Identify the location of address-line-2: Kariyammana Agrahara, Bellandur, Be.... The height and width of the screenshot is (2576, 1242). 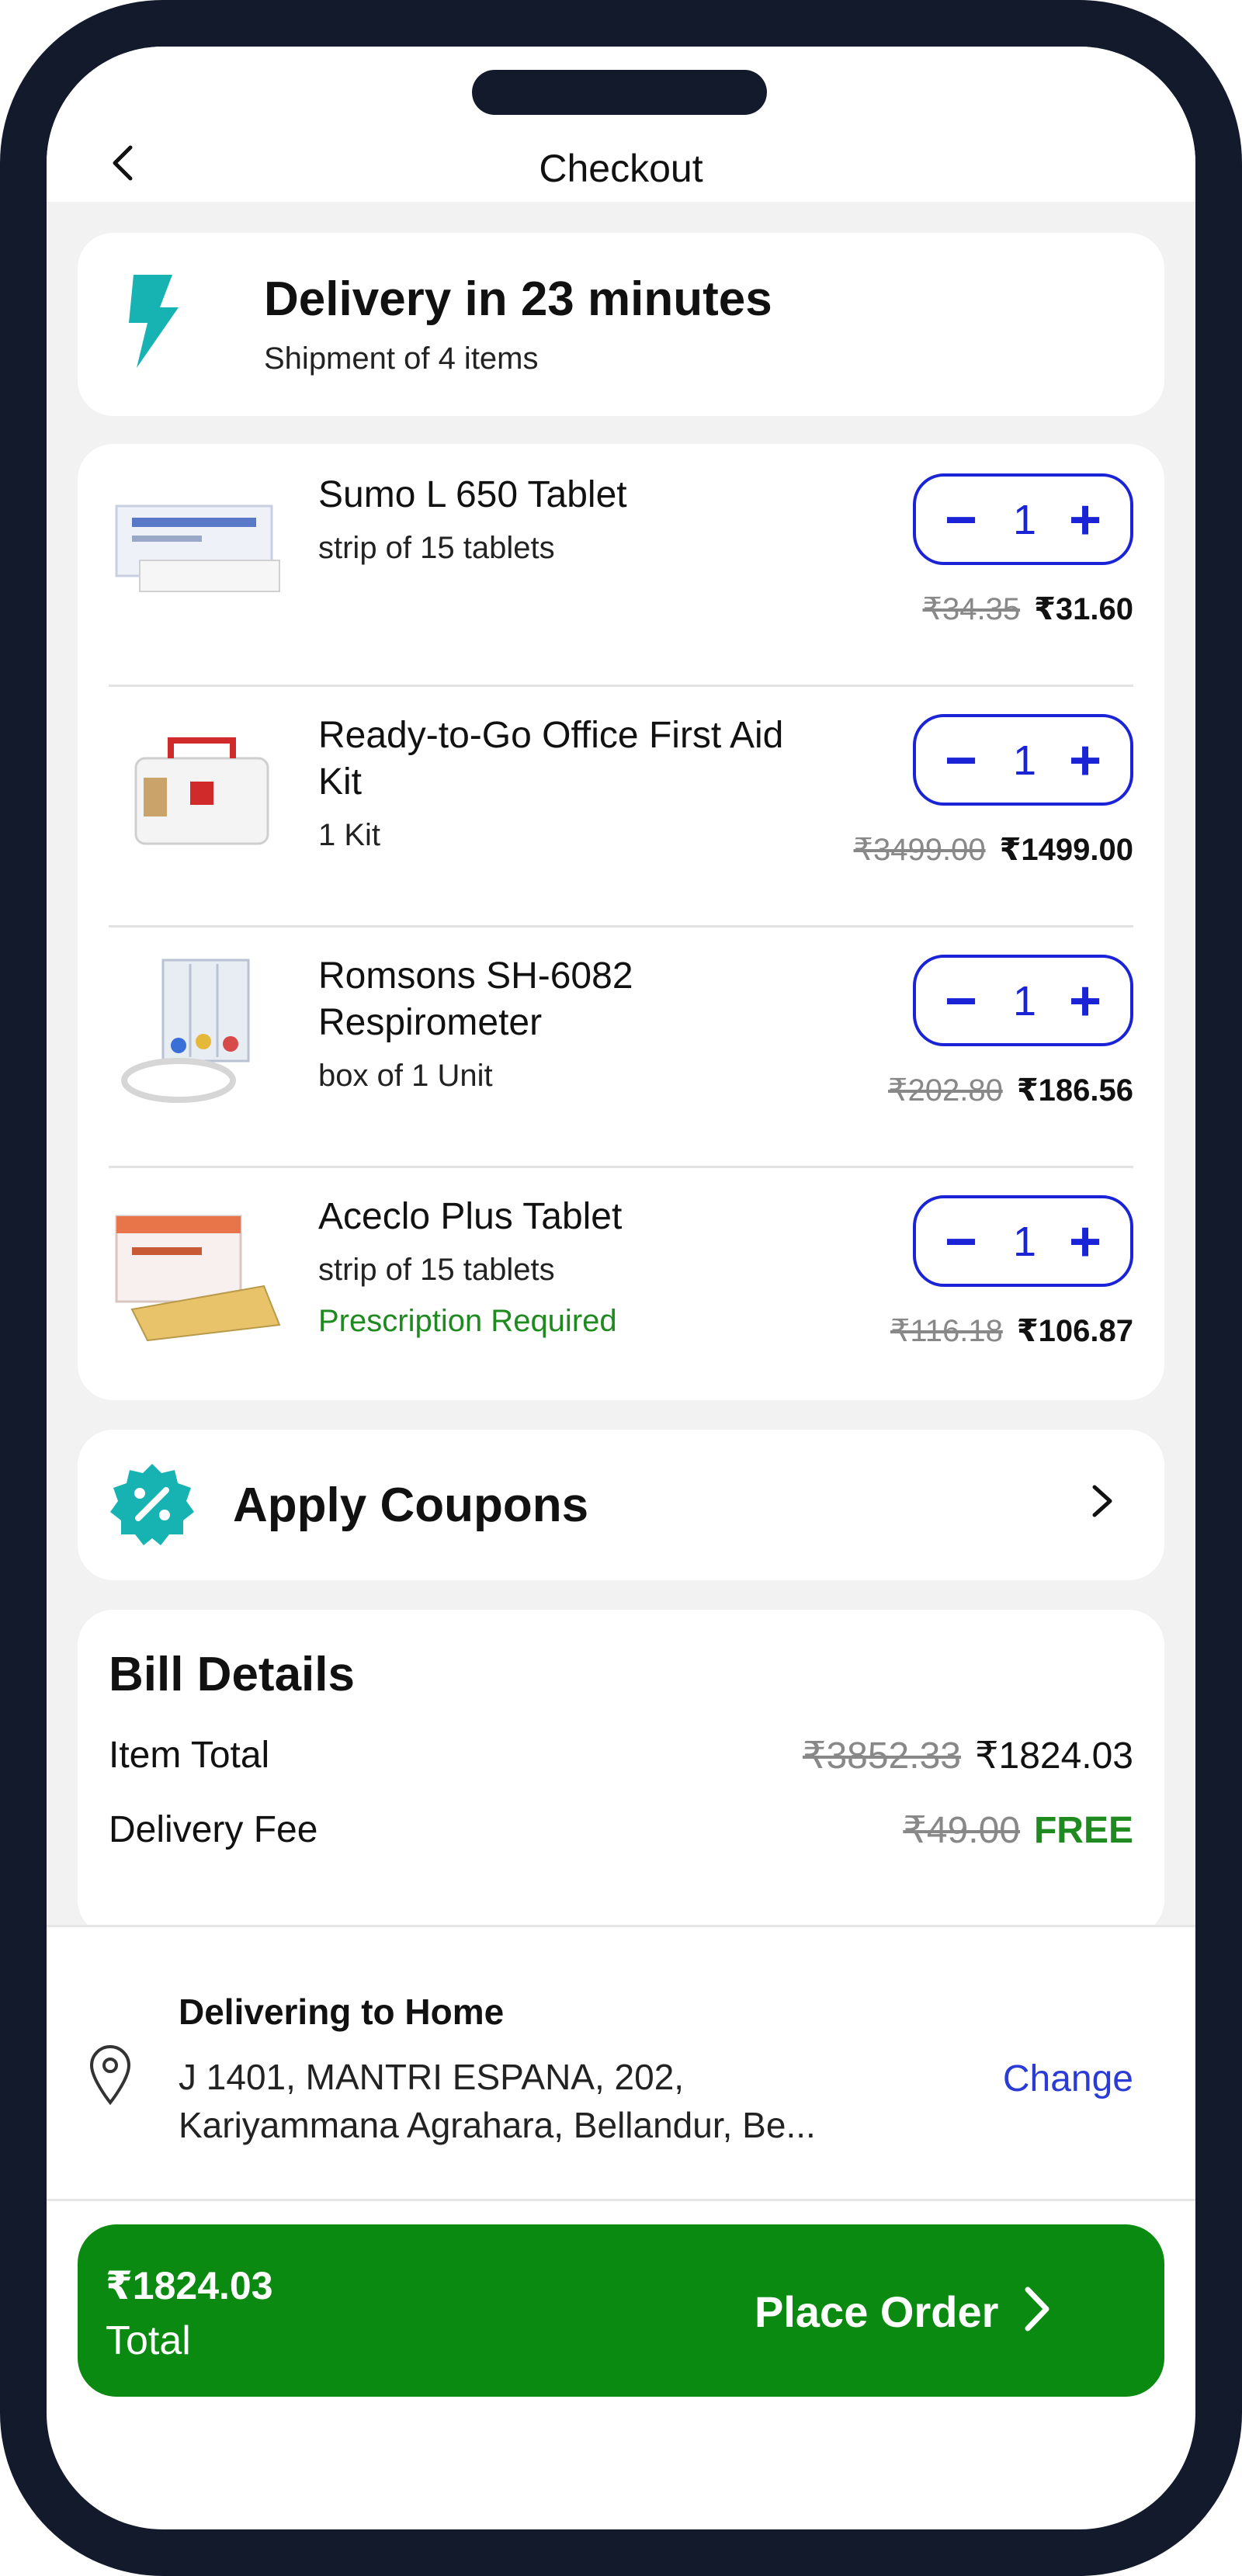
(497, 2125).